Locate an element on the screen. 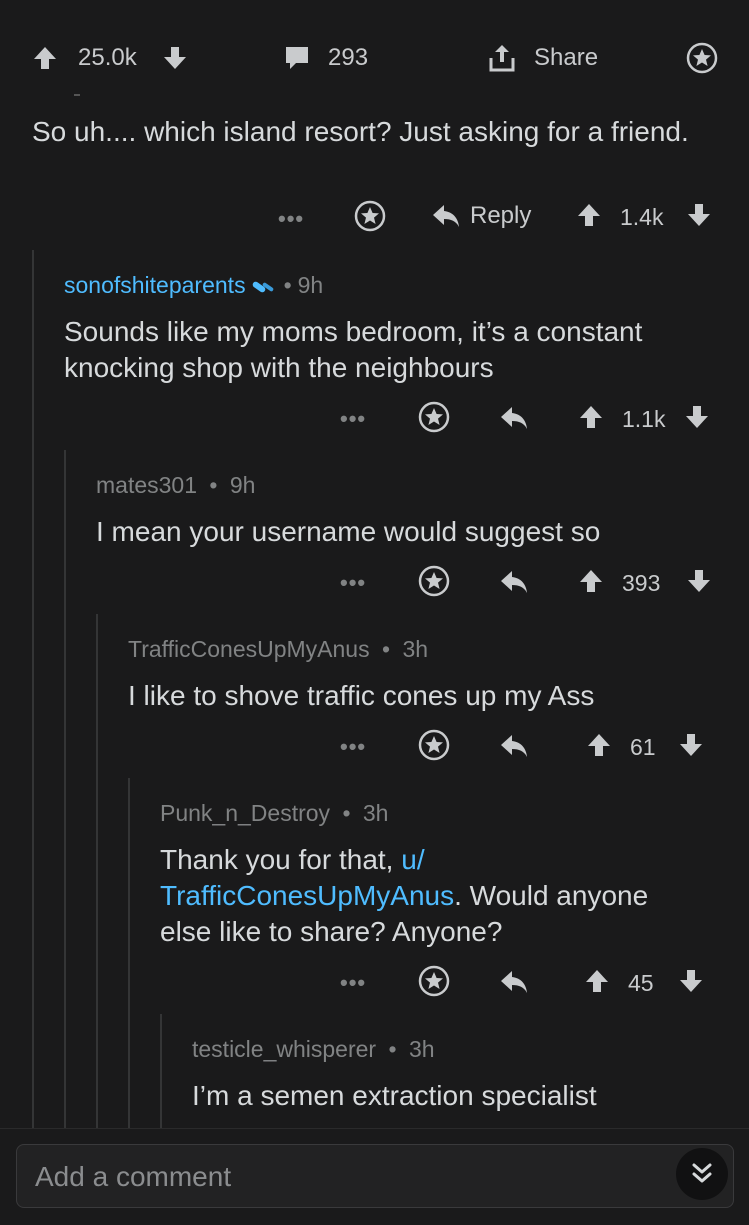 This screenshot has height=1225, width=749. comment-meta: testicle_whisperer • 3h is located at coordinates (313, 1049).